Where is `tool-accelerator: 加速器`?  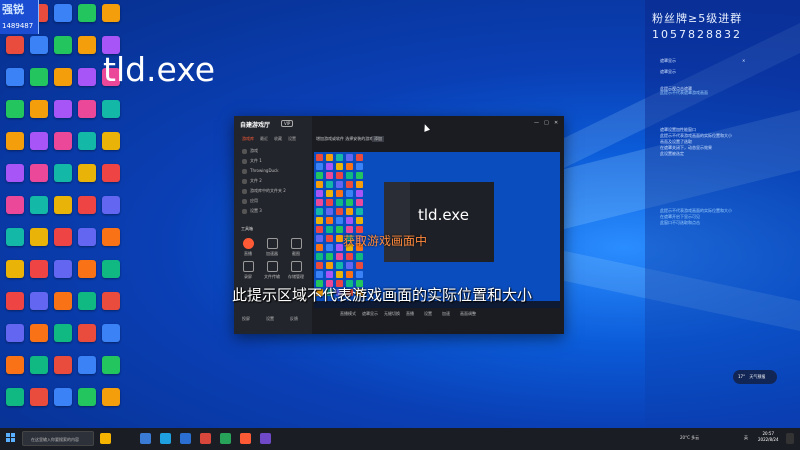 tool-accelerator: 加速器 is located at coordinates (272, 247).